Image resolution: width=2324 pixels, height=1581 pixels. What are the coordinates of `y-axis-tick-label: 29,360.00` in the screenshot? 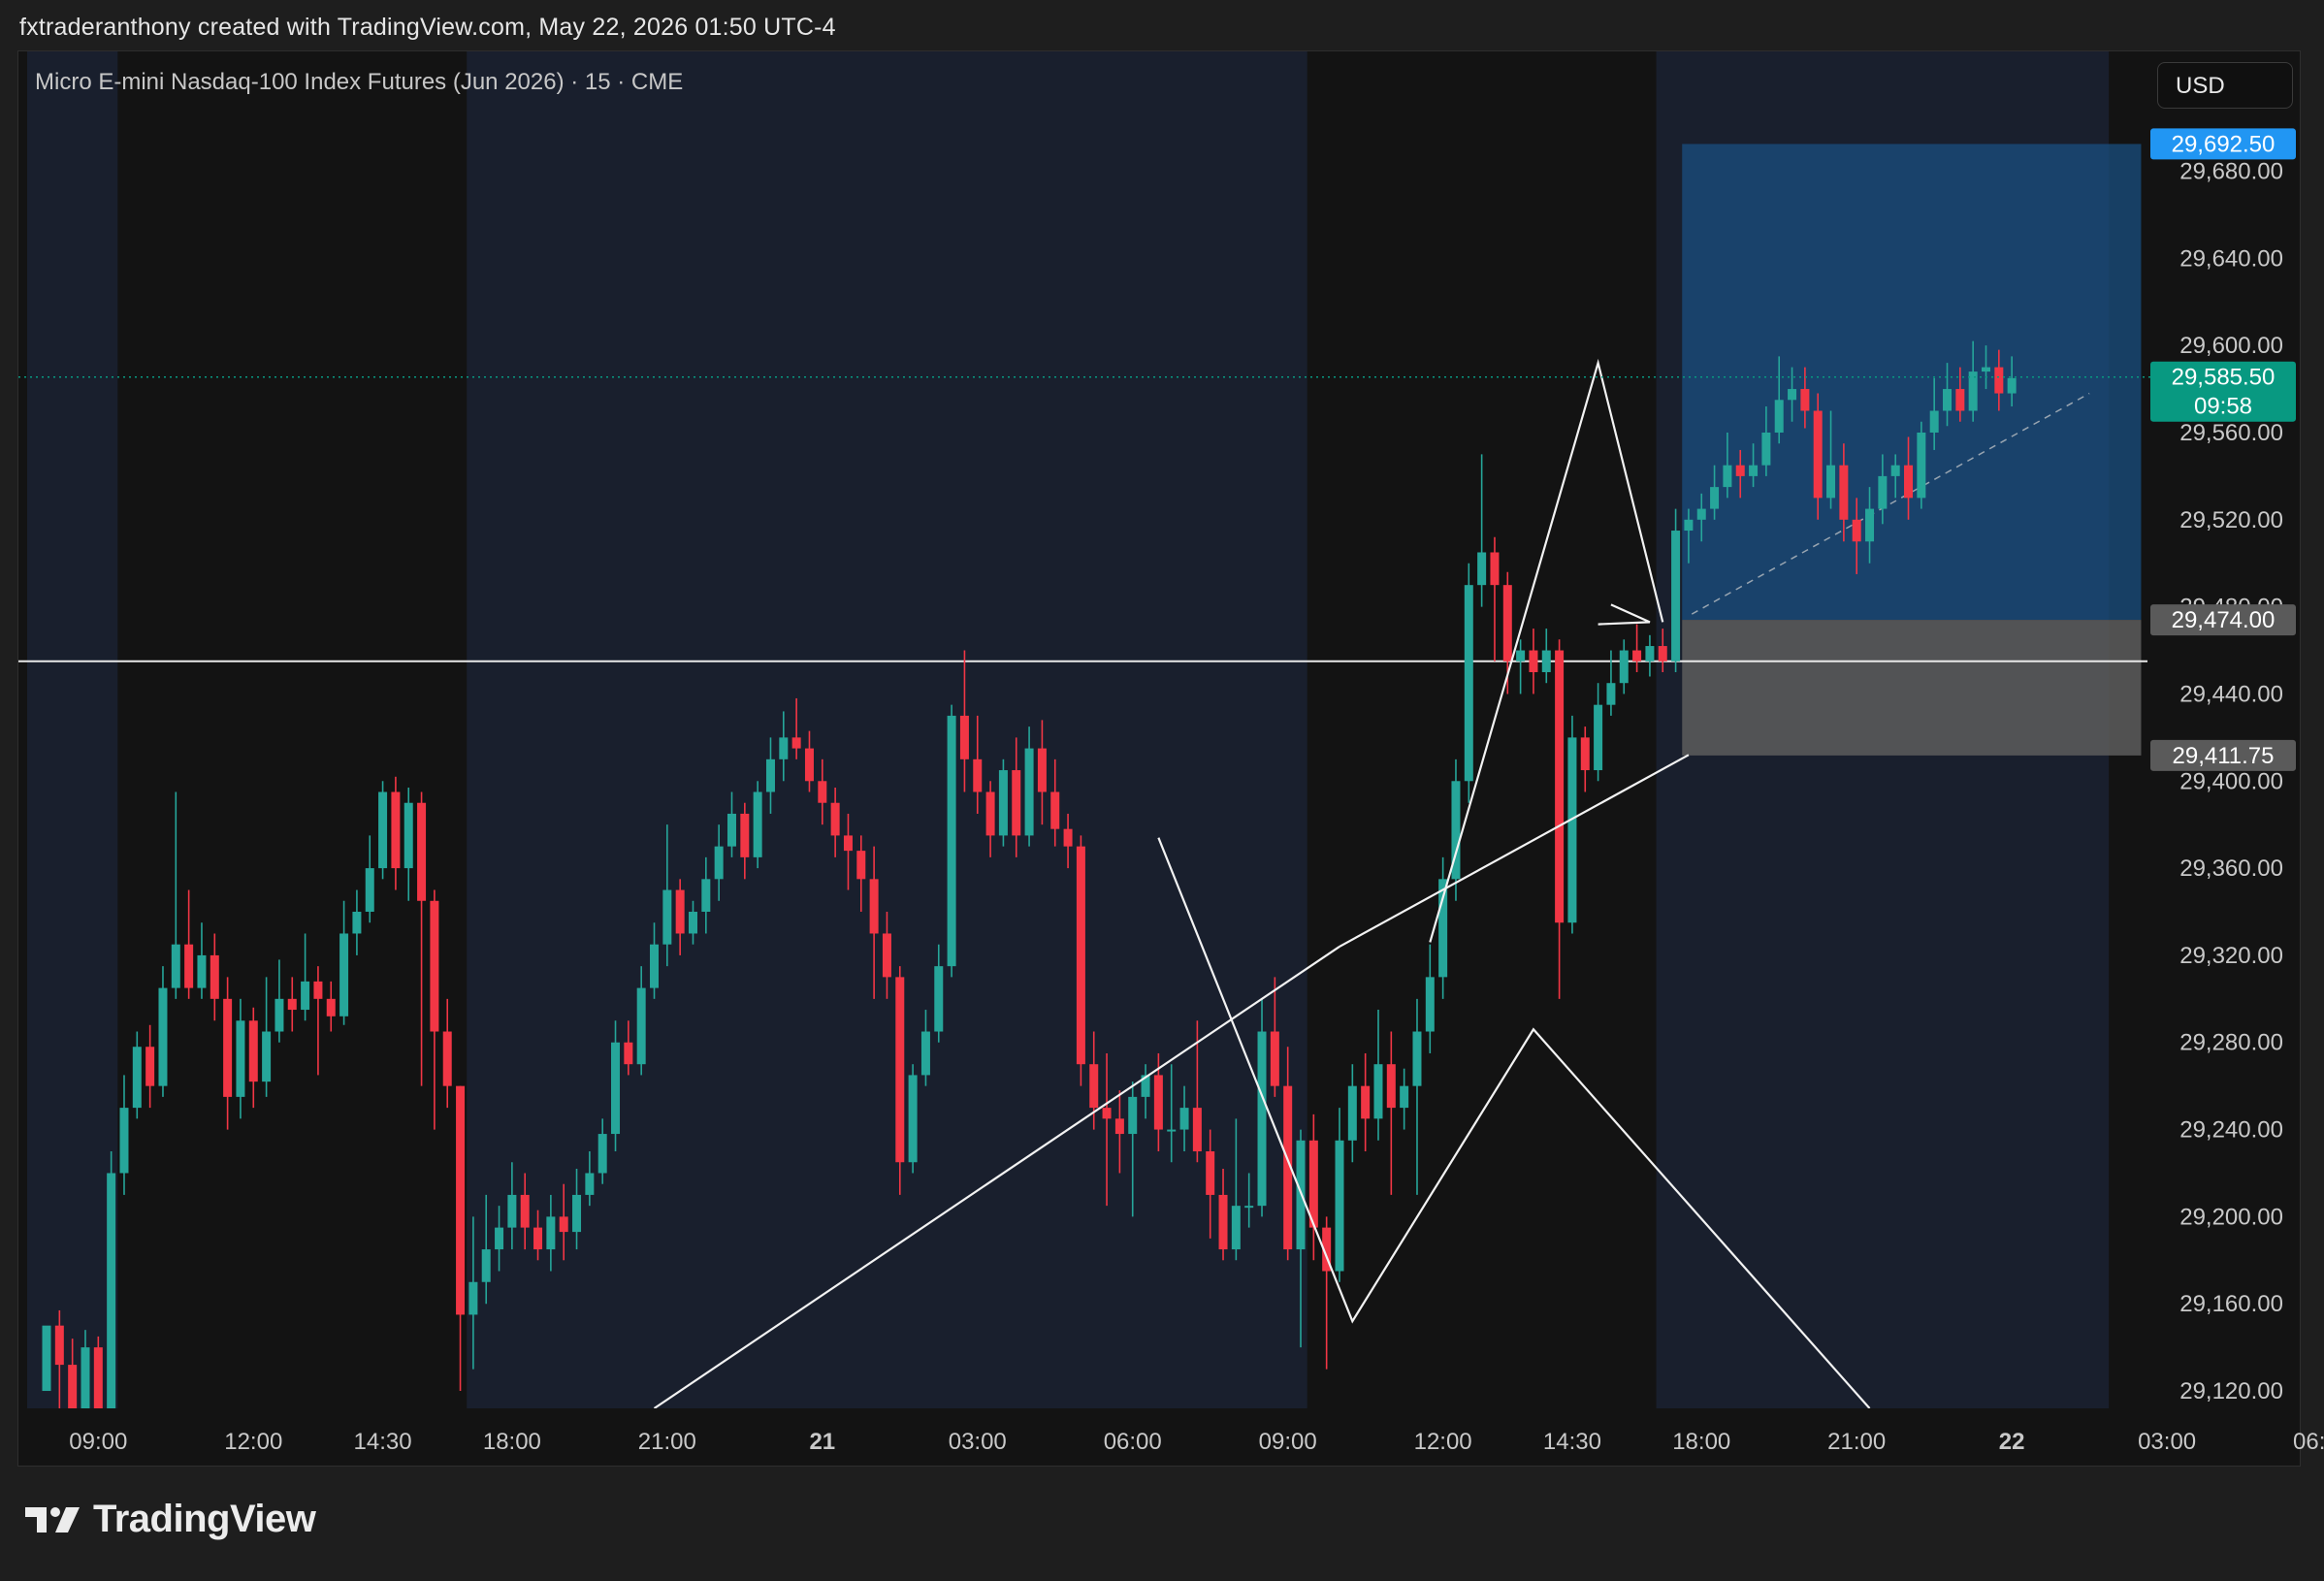 It's located at (2231, 868).